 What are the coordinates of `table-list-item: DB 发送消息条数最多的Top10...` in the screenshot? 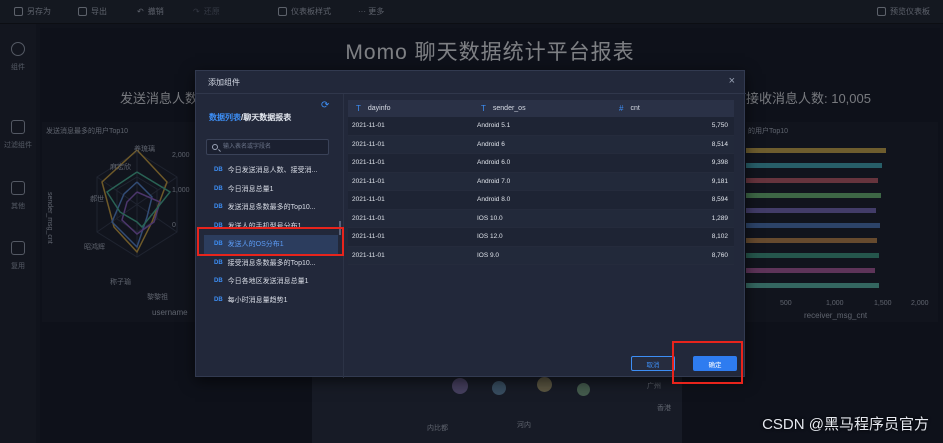 It's located at (271, 207).